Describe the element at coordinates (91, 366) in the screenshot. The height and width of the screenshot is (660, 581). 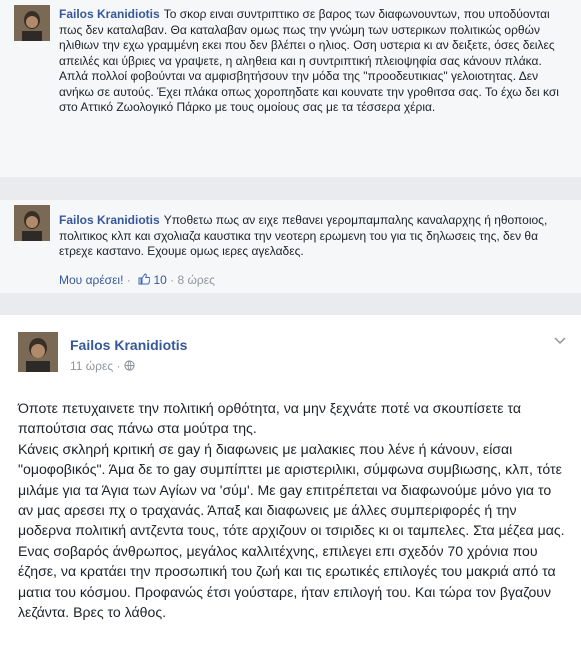
I see `post-time: 11 ώρες` at that location.